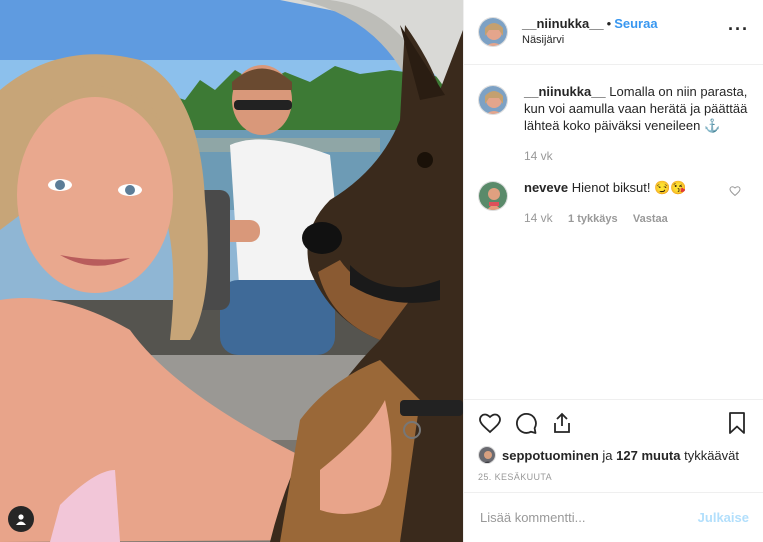  What do you see at coordinates (738, 29) in the screenshot?
I see `more-options-icon: ···` at bounding box center [738, 29].